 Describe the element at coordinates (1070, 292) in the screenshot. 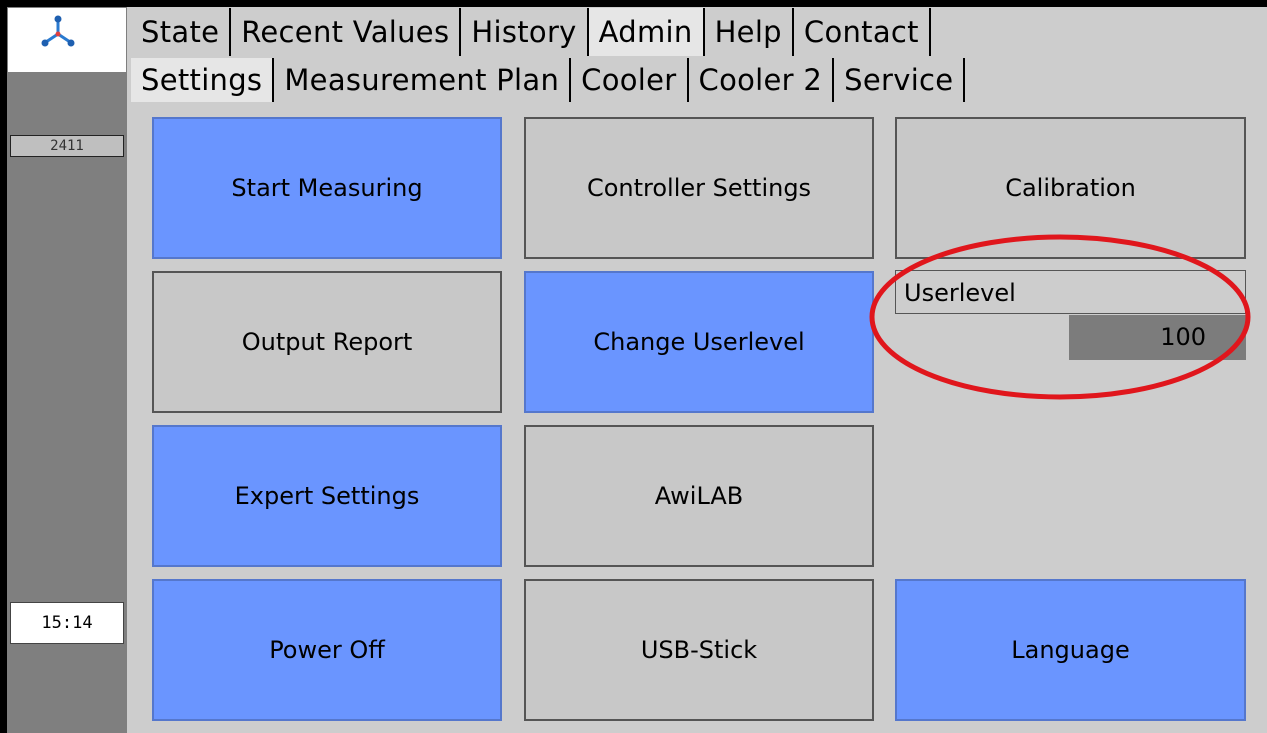

I see `userlevel-label: Userlevel` at that location.